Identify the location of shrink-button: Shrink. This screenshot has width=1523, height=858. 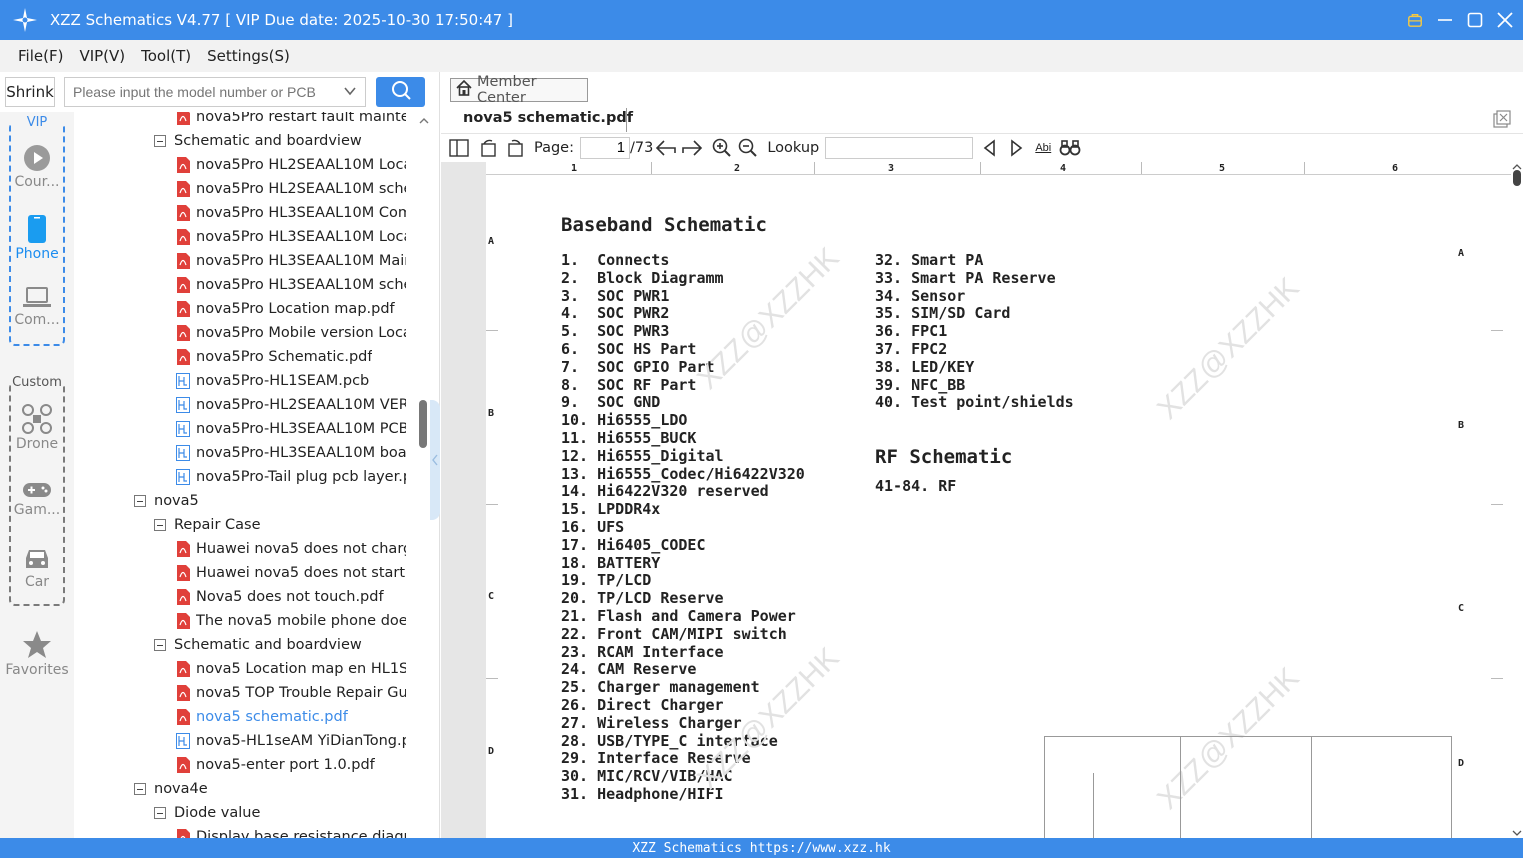
(30, 92).